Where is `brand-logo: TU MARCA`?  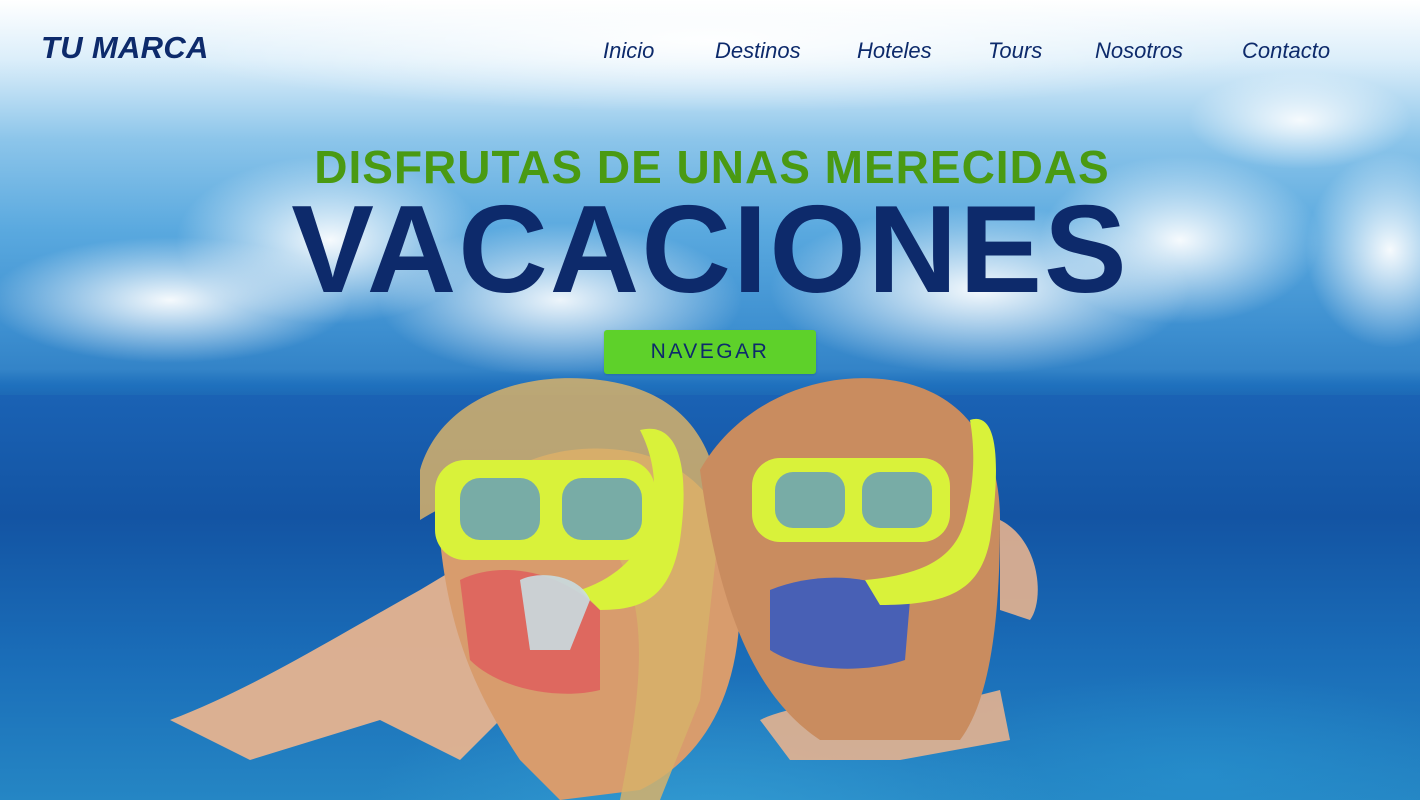
brand-logo: TU MARCA is located at coordinates (125, 48).